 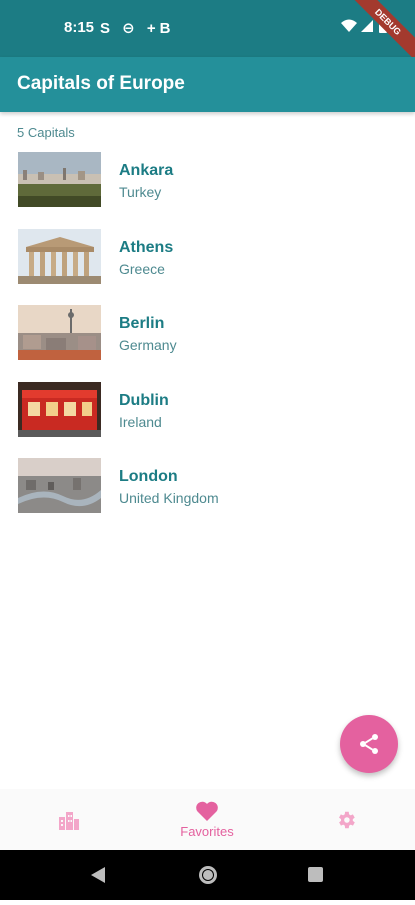 I want to click on gear-icon, so click(x=347, y=819).